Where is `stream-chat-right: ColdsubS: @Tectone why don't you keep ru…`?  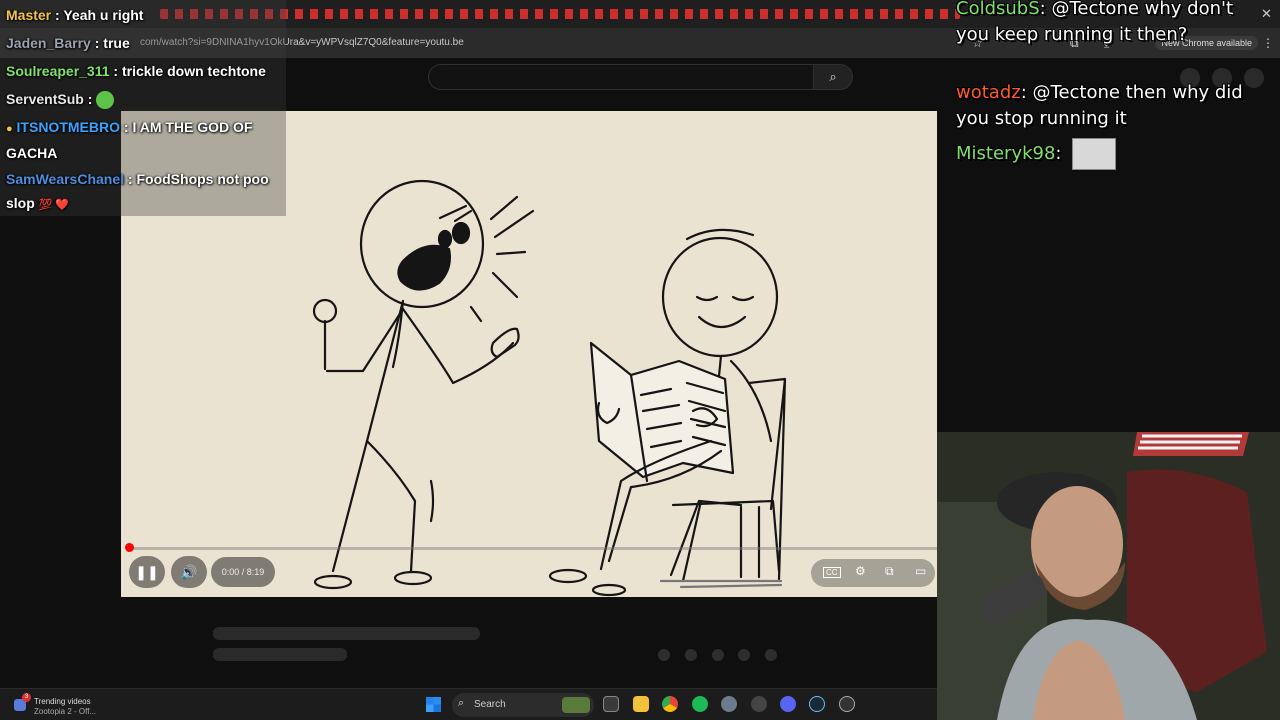 stream-chat-right: ColdsubS: @Tectone why don't you keep ru… is located at coordinates (1116, 90).